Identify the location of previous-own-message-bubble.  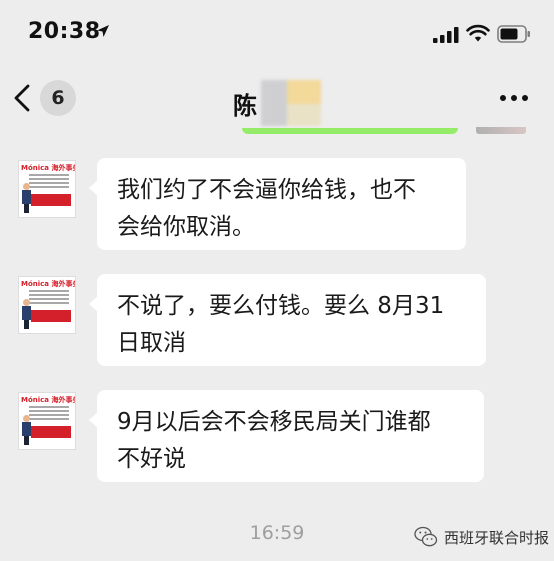
(350, 131).